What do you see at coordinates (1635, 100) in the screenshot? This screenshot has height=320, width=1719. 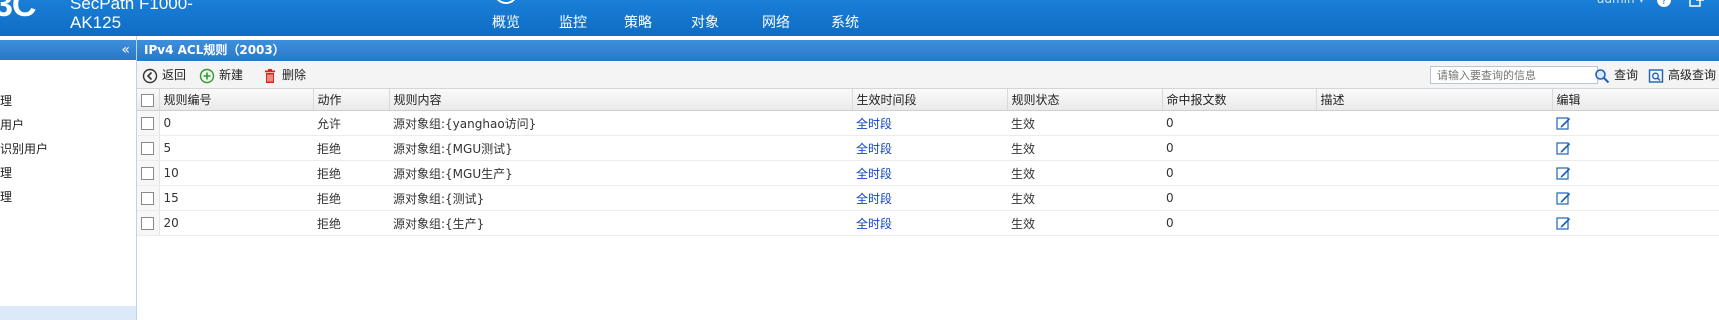 I see `column-header: 编辑` at bounding box center [1635, 100].